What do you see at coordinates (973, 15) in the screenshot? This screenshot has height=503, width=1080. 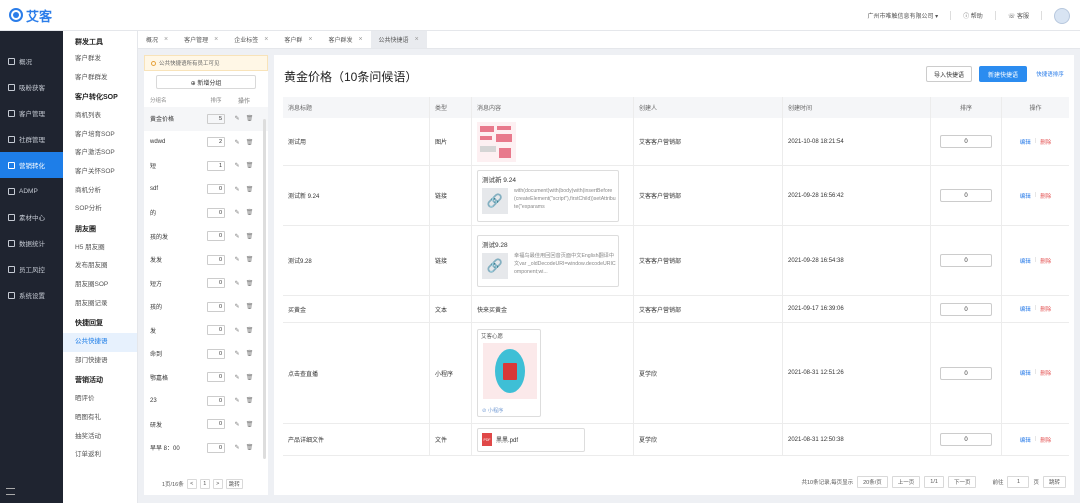 I see `help-link: ⓘ 帮助` at bounding box center [973, 15].